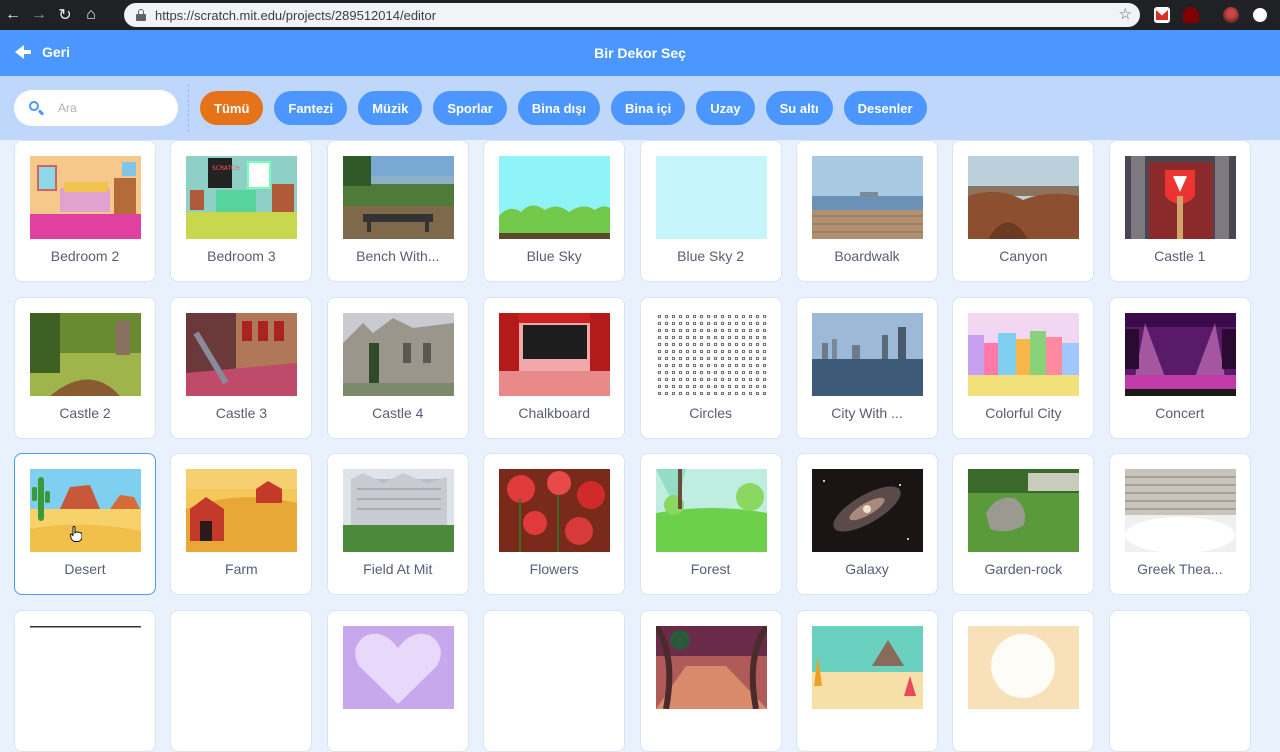  I want to click on backdrop-card: Blue Sky 2, so click(710, 211).